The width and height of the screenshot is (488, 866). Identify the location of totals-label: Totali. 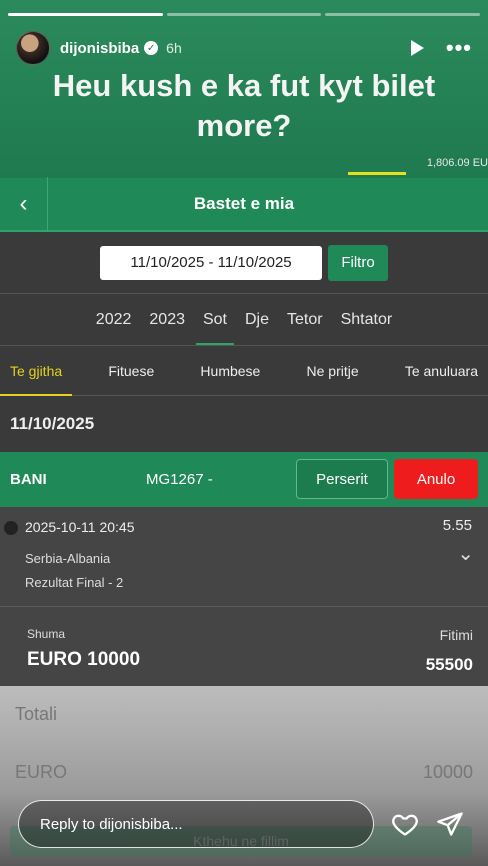
(36, 714).